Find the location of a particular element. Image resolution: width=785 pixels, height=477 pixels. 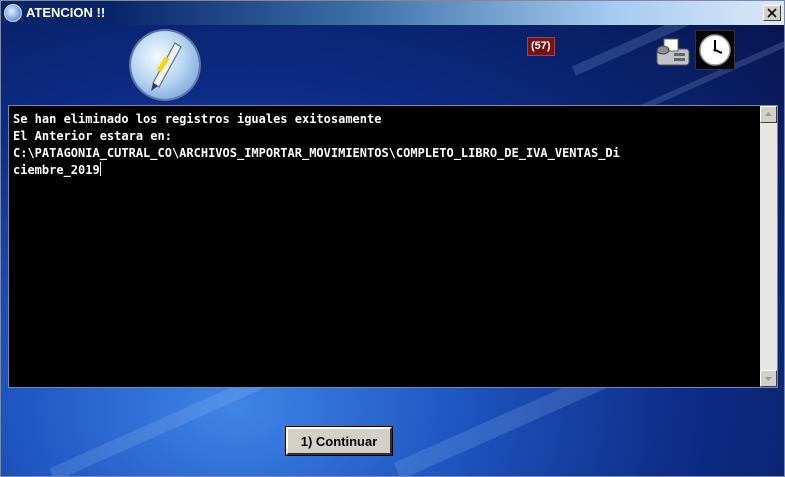

text-caret is located at coordinates (100, 169).